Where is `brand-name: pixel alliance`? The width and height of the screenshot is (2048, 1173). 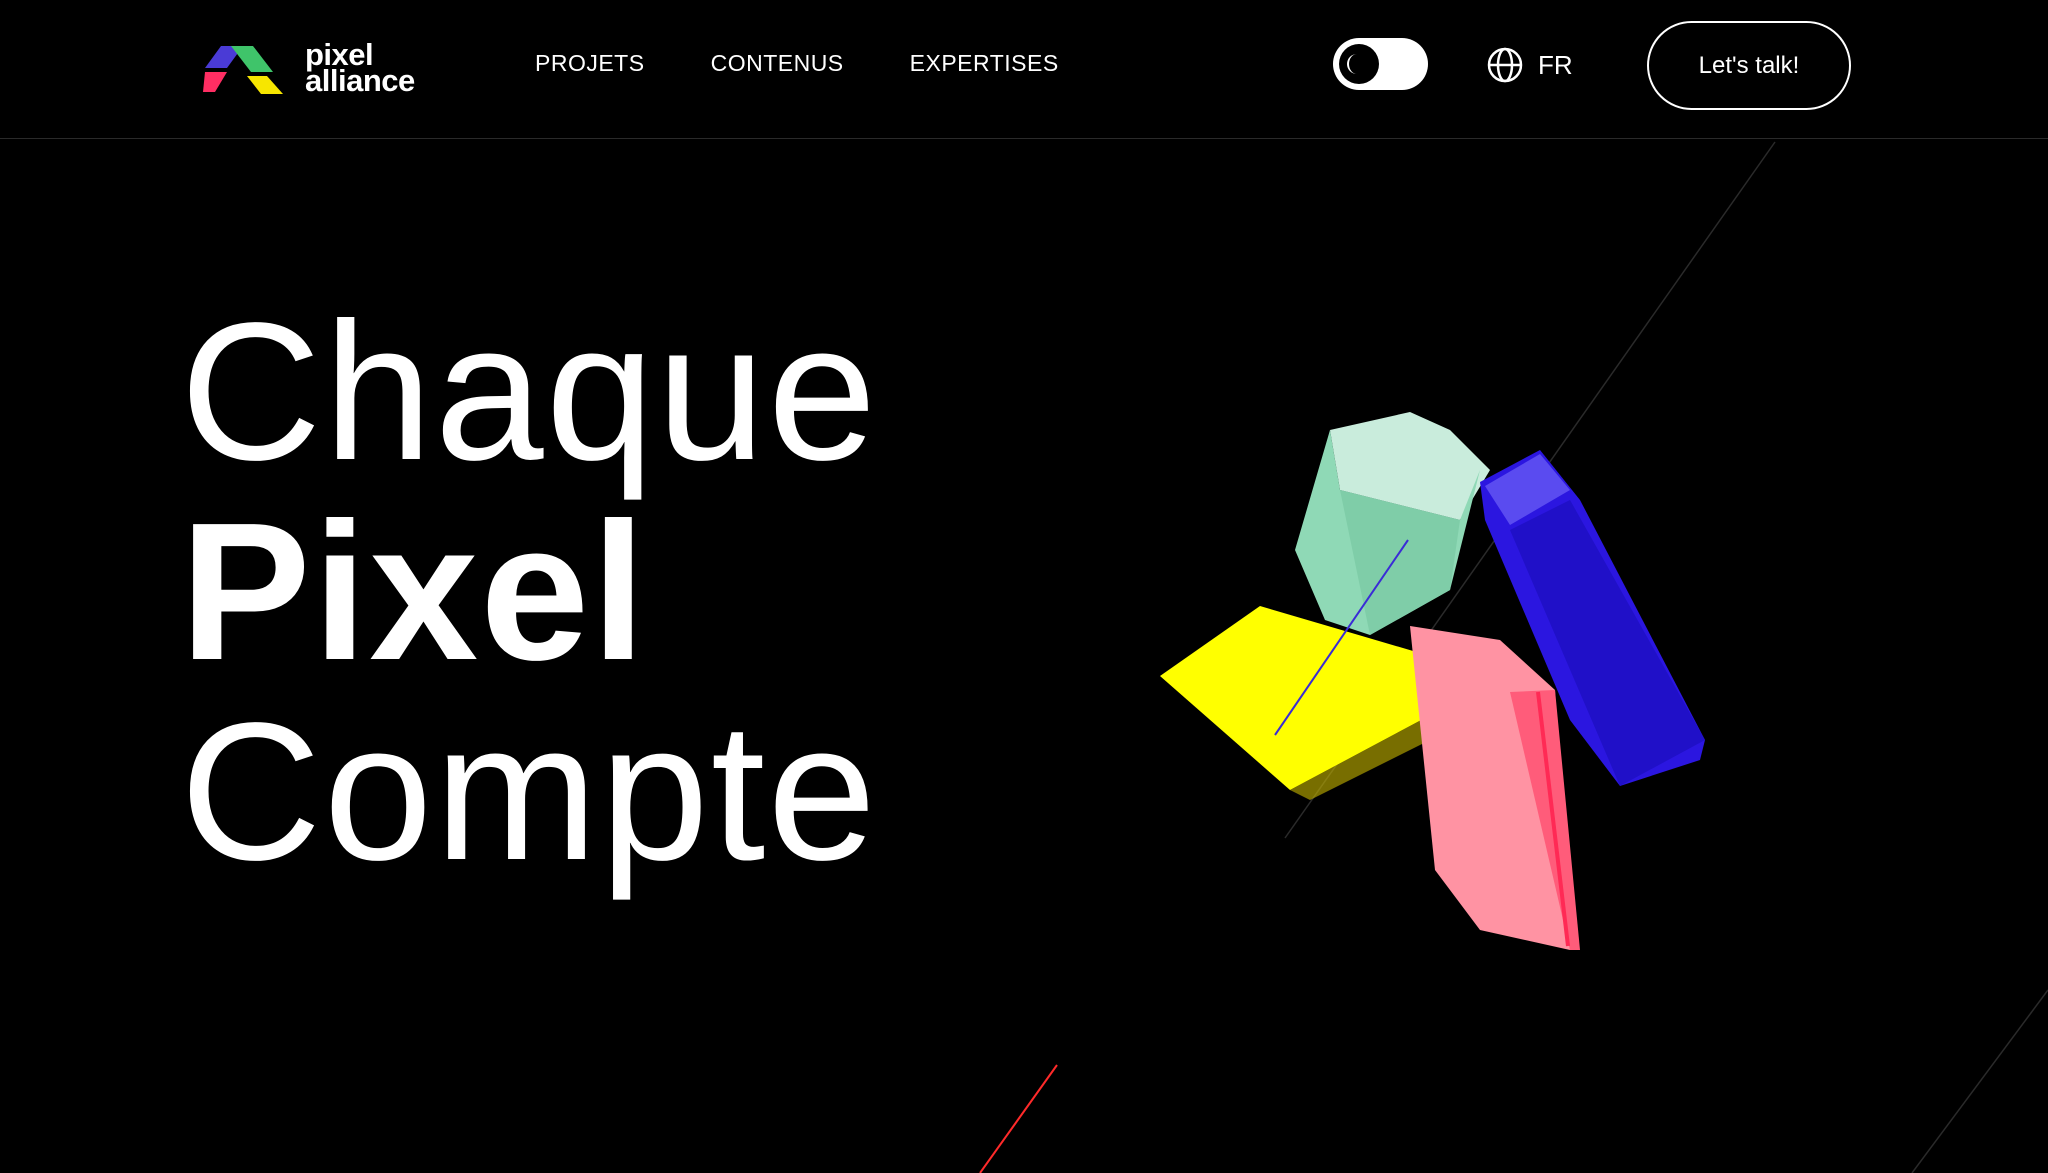 brand-name: pixel alliance is located at coordinates (360, 68).